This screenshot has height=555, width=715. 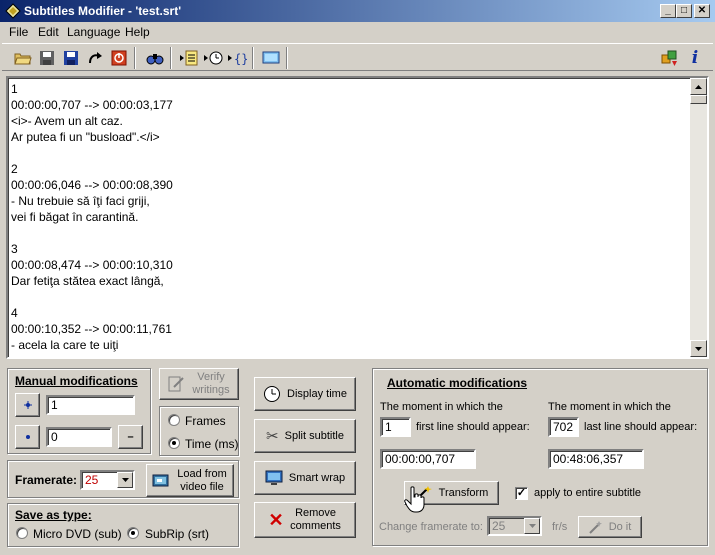 I want to click on save-as-icon, so click(x=71, y=58).